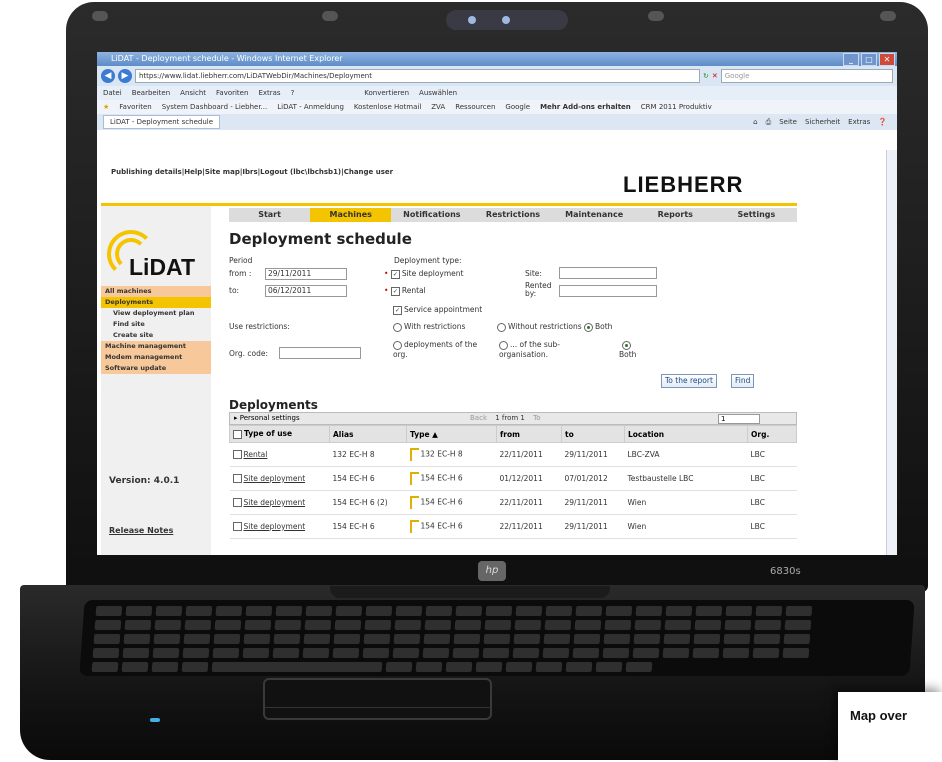 The width and height of the screenshot is (942, 762). Describe the element at coordinates (594, 215) in the screenshot. I see `tab-maintenance: Maintenance` at that location.